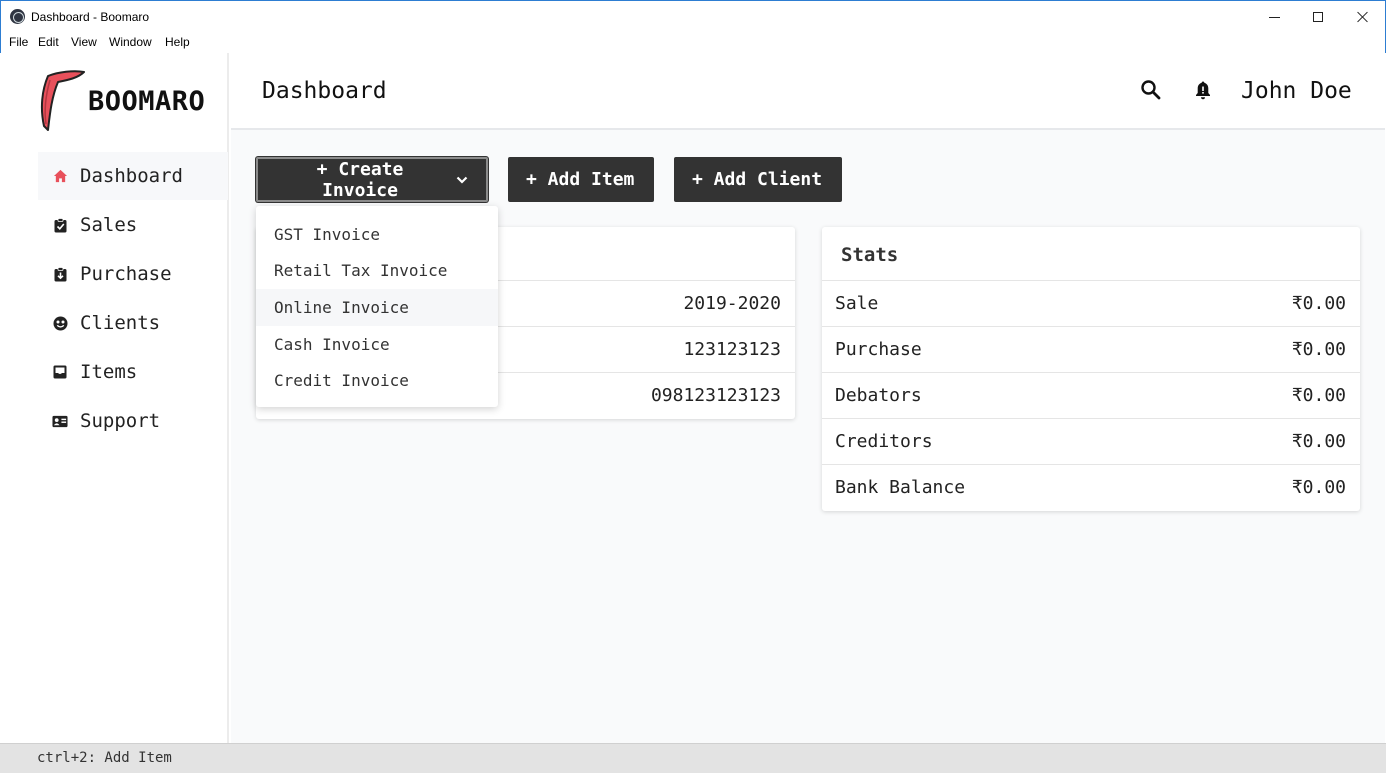  I want to click on sidebar-item-sales: Sales, so click(133, 225).